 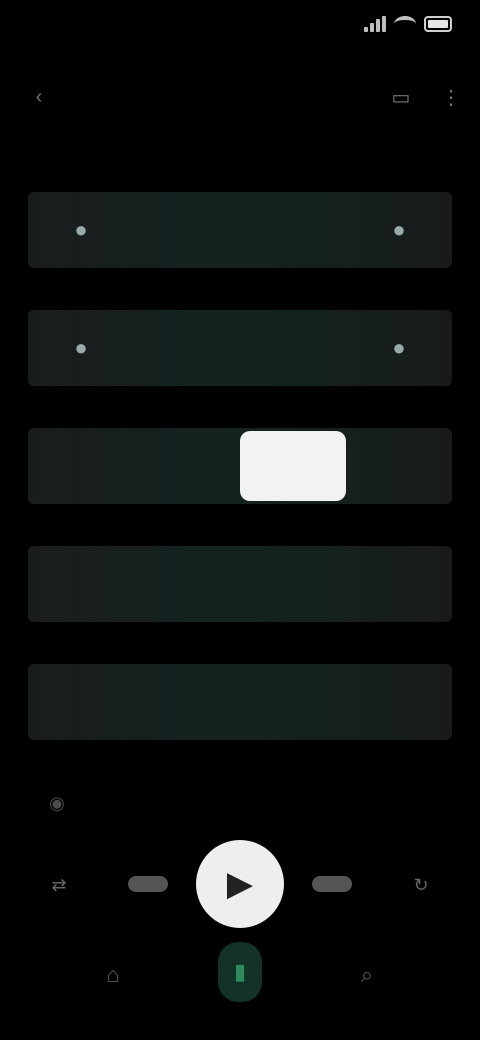 I want to click on home-icon: ⌂, so click(x=113, y=974).